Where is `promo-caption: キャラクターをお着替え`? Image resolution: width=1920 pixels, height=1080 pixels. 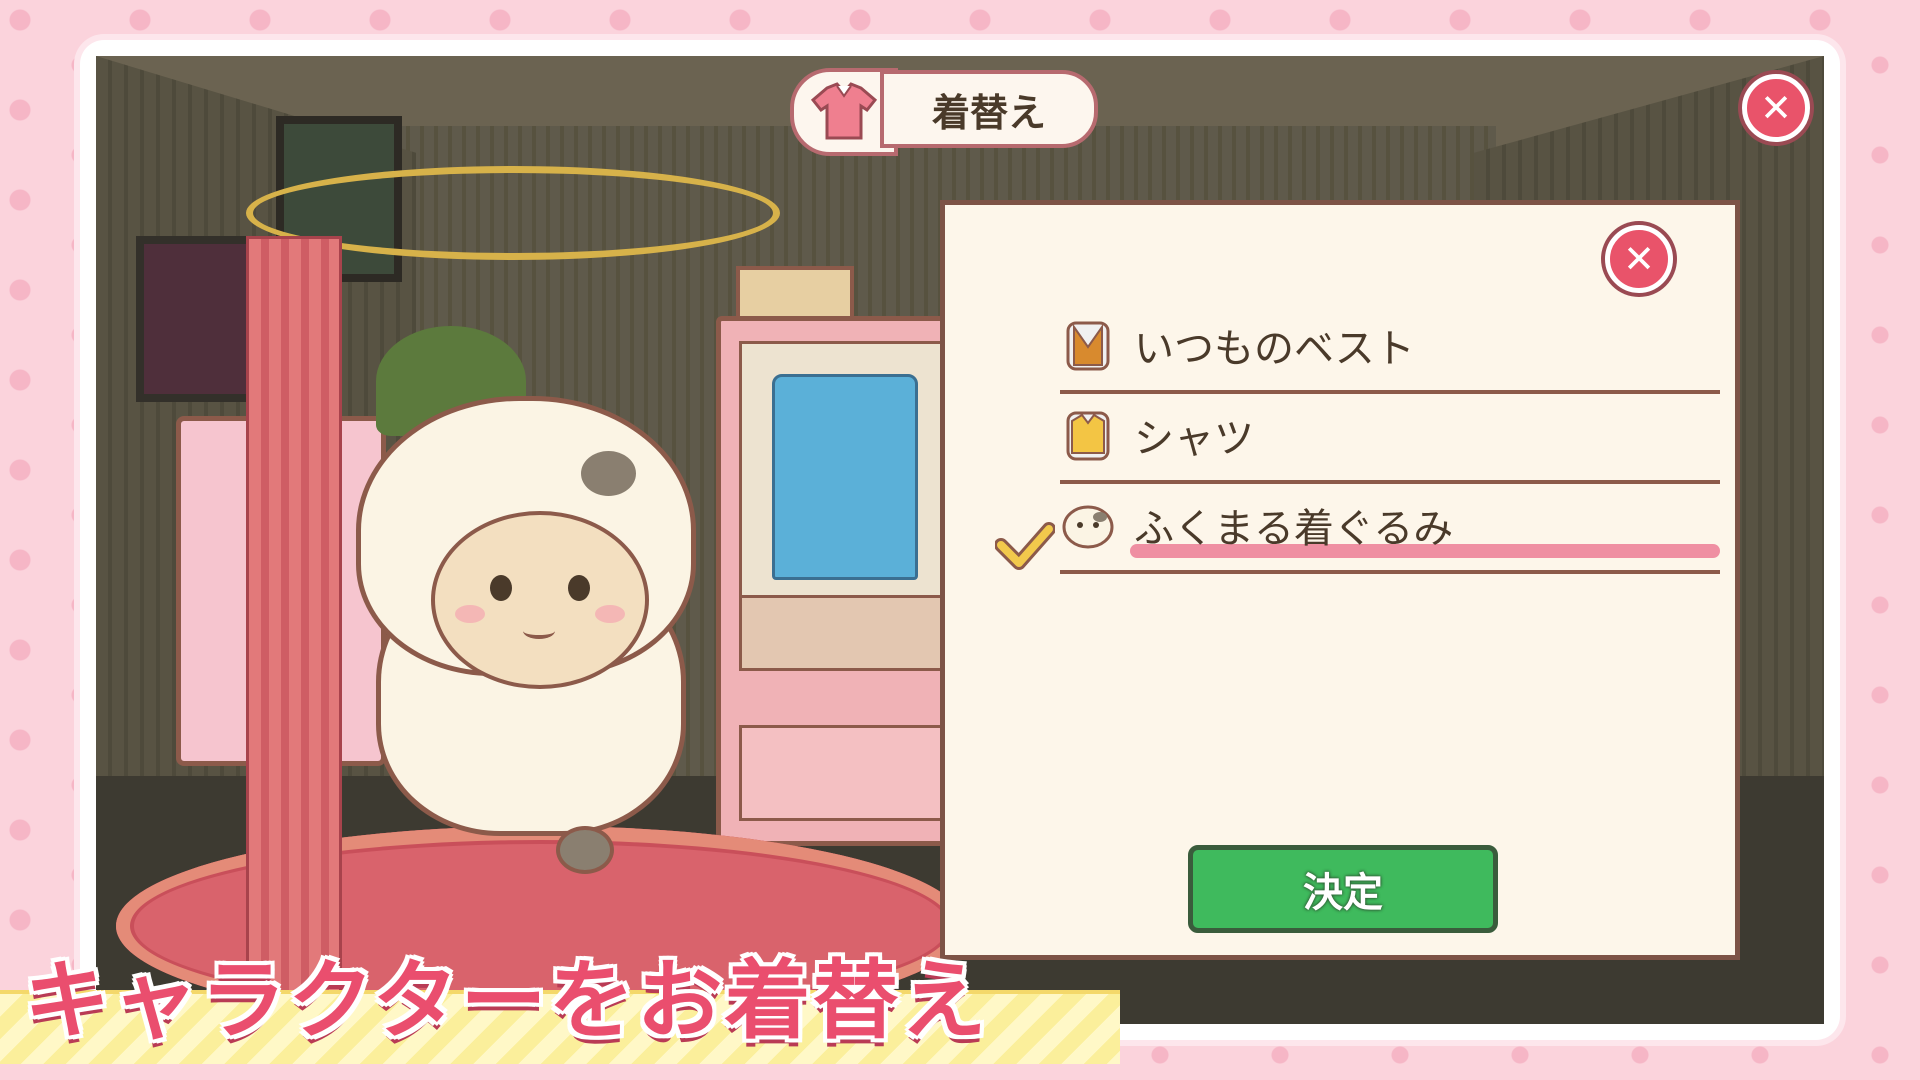
promo-caption: キャラクターをお着替え is located at coordinates (506, 1001).